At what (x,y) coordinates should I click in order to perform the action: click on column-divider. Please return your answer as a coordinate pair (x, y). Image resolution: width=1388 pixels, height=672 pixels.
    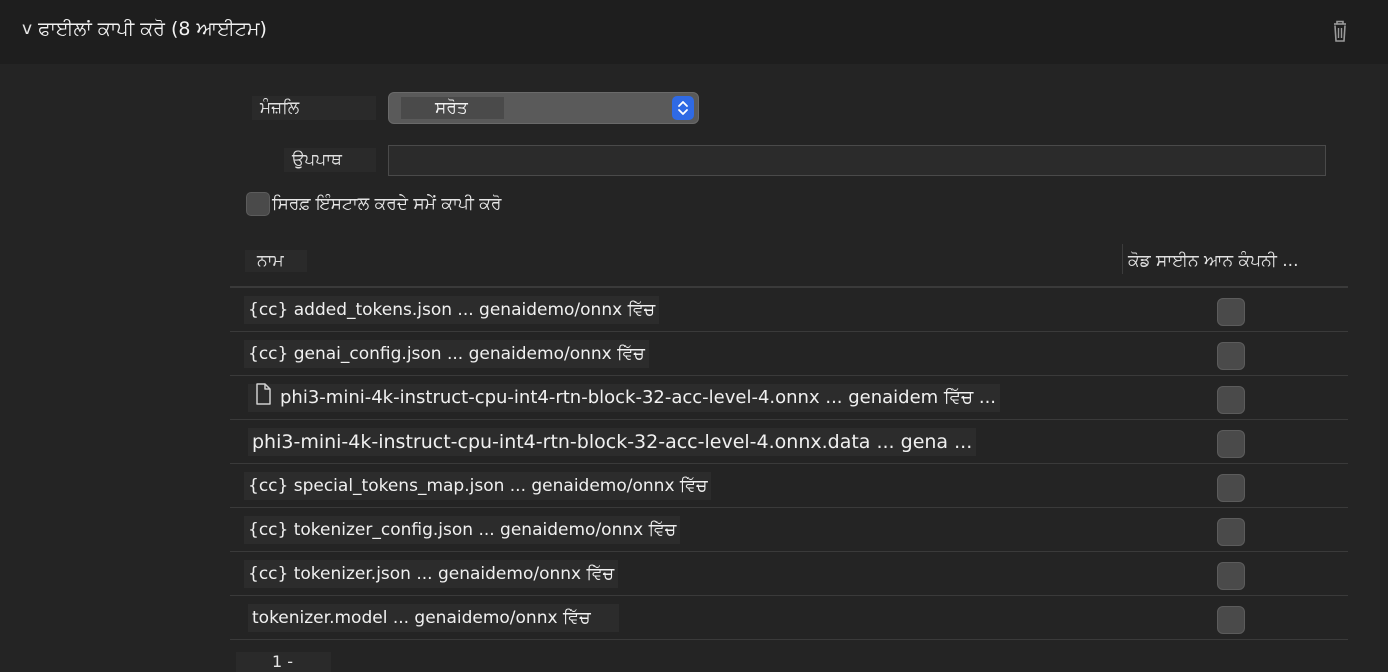
    Looking at the image, I should click on (1122, 259).